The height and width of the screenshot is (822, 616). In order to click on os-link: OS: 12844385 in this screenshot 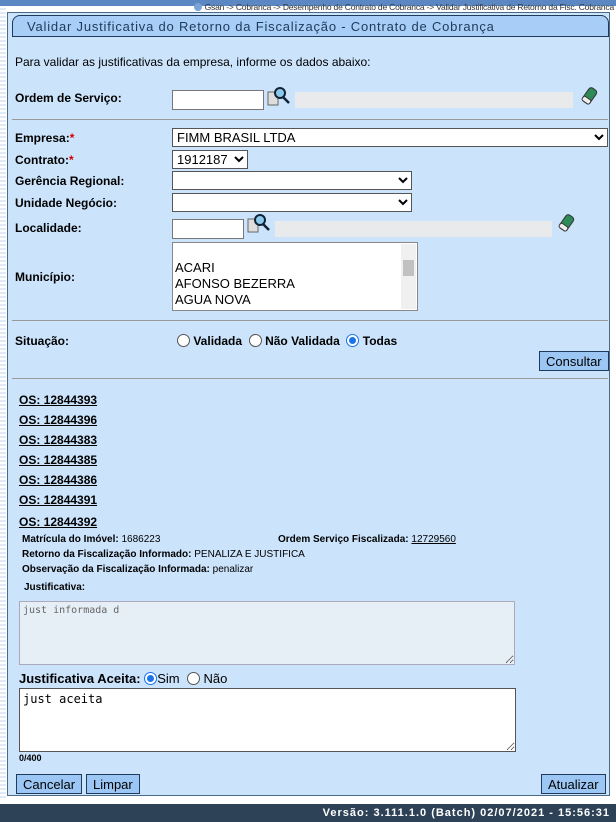, I will do `click(58, 460)`.